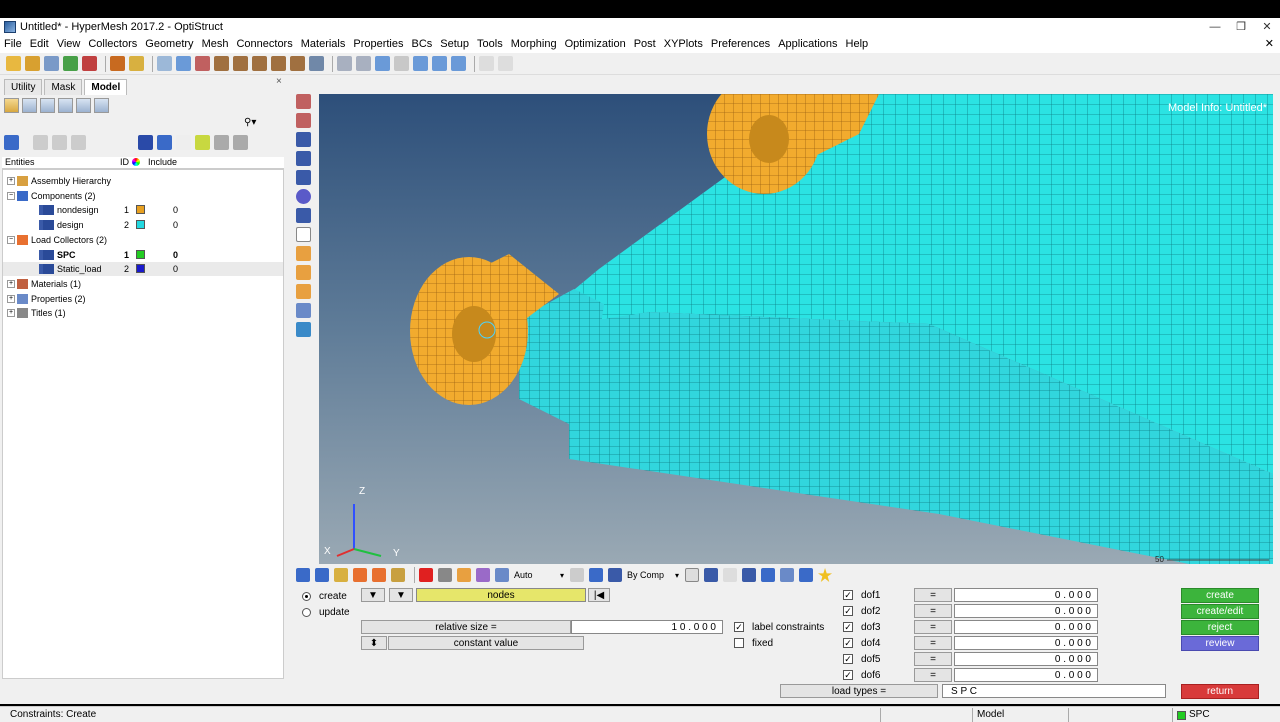 Image resolution: width=1280 pixels, height=722 pixels. What do you see at coordinates (297, 63) in the screenshot?
I see `view-right-icon` at bounding box center [297, 63].